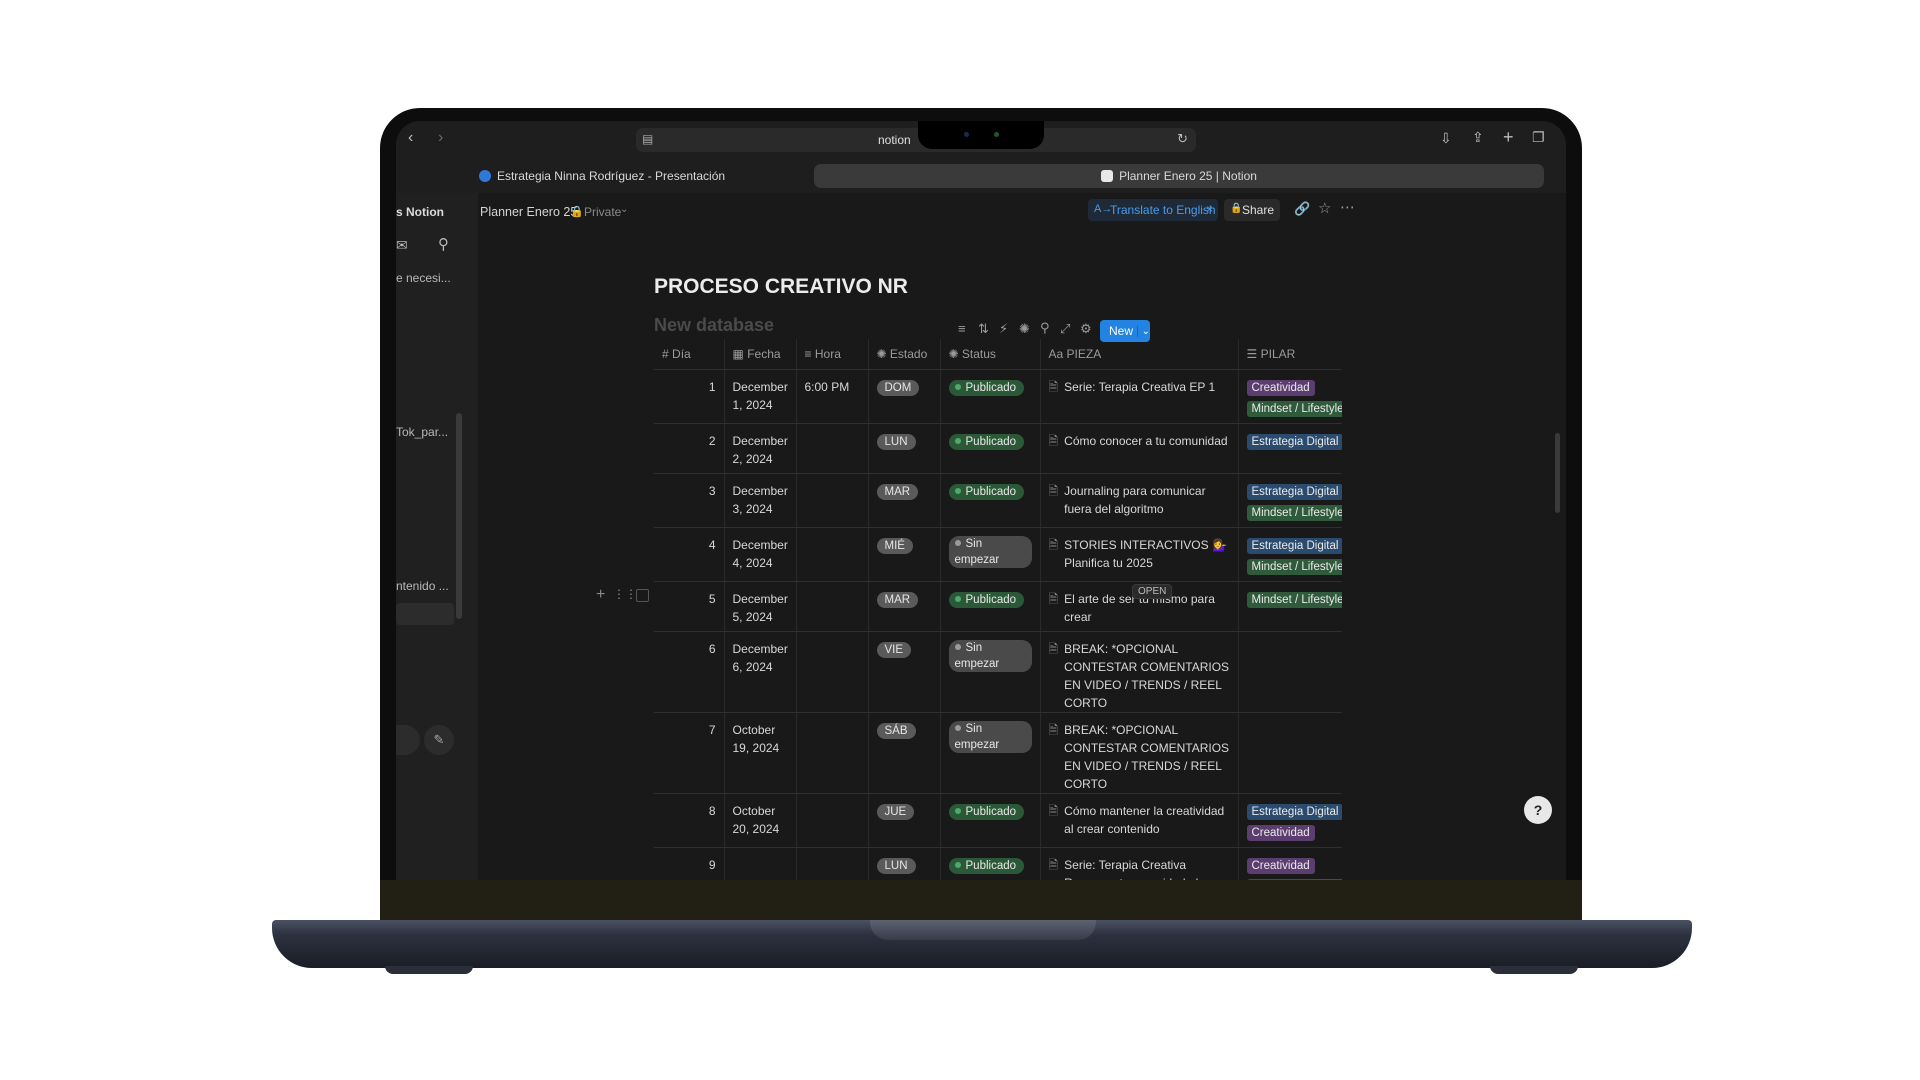  Describe the element at coordinates (1003, 329) in the screenshot. I see `automation-icon: ⚡` at that location.